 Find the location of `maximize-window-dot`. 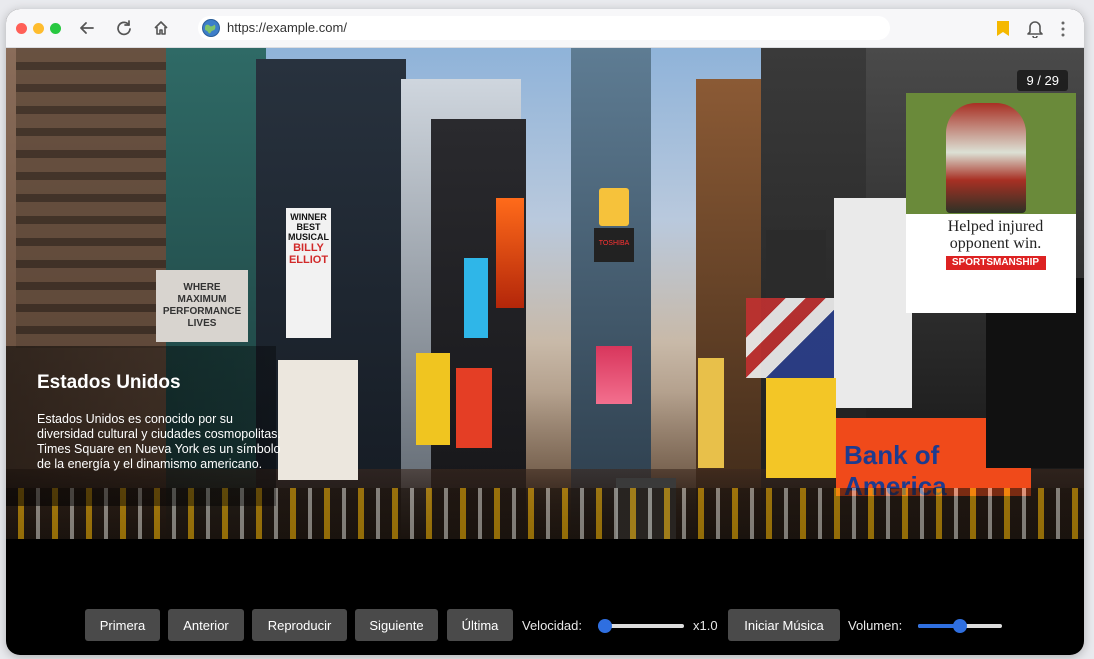

maximize-window-dot is located at coordinates (55, 28).